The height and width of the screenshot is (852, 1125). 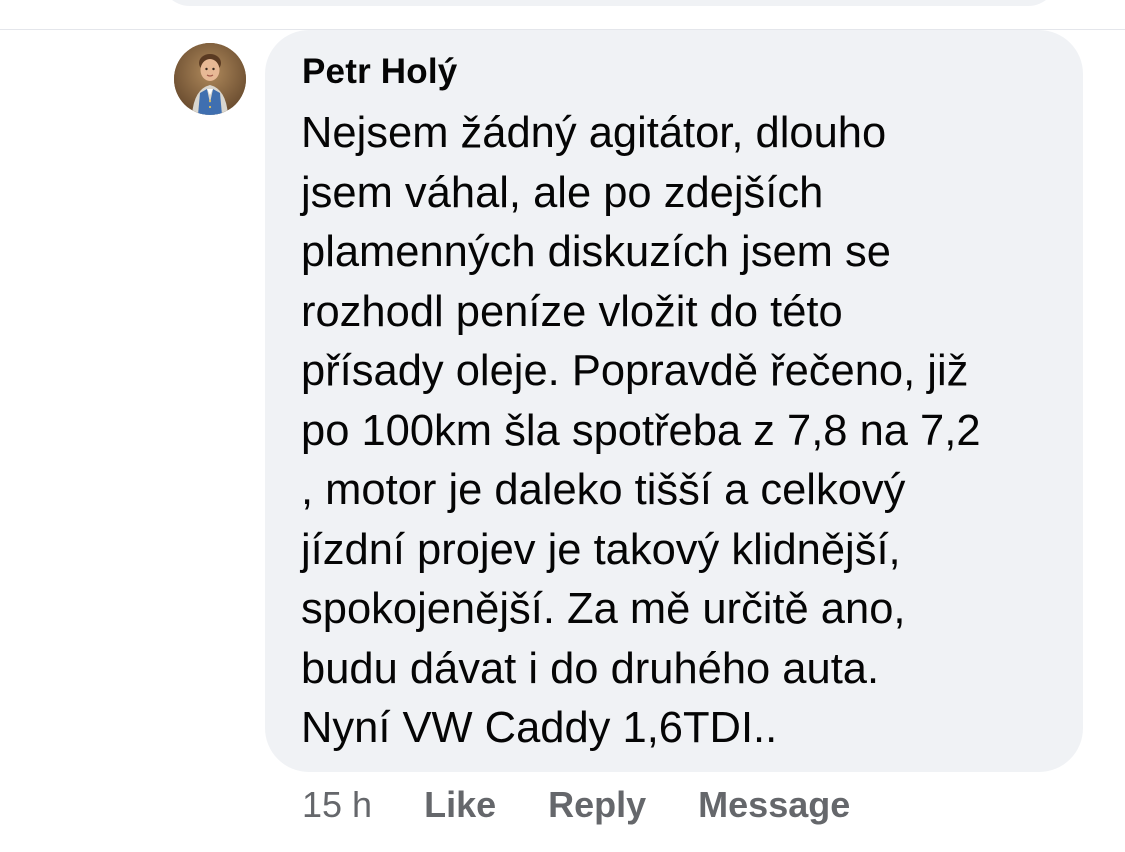 I want to click on comment-author: Petr Holý, so click(x=379, y=72).